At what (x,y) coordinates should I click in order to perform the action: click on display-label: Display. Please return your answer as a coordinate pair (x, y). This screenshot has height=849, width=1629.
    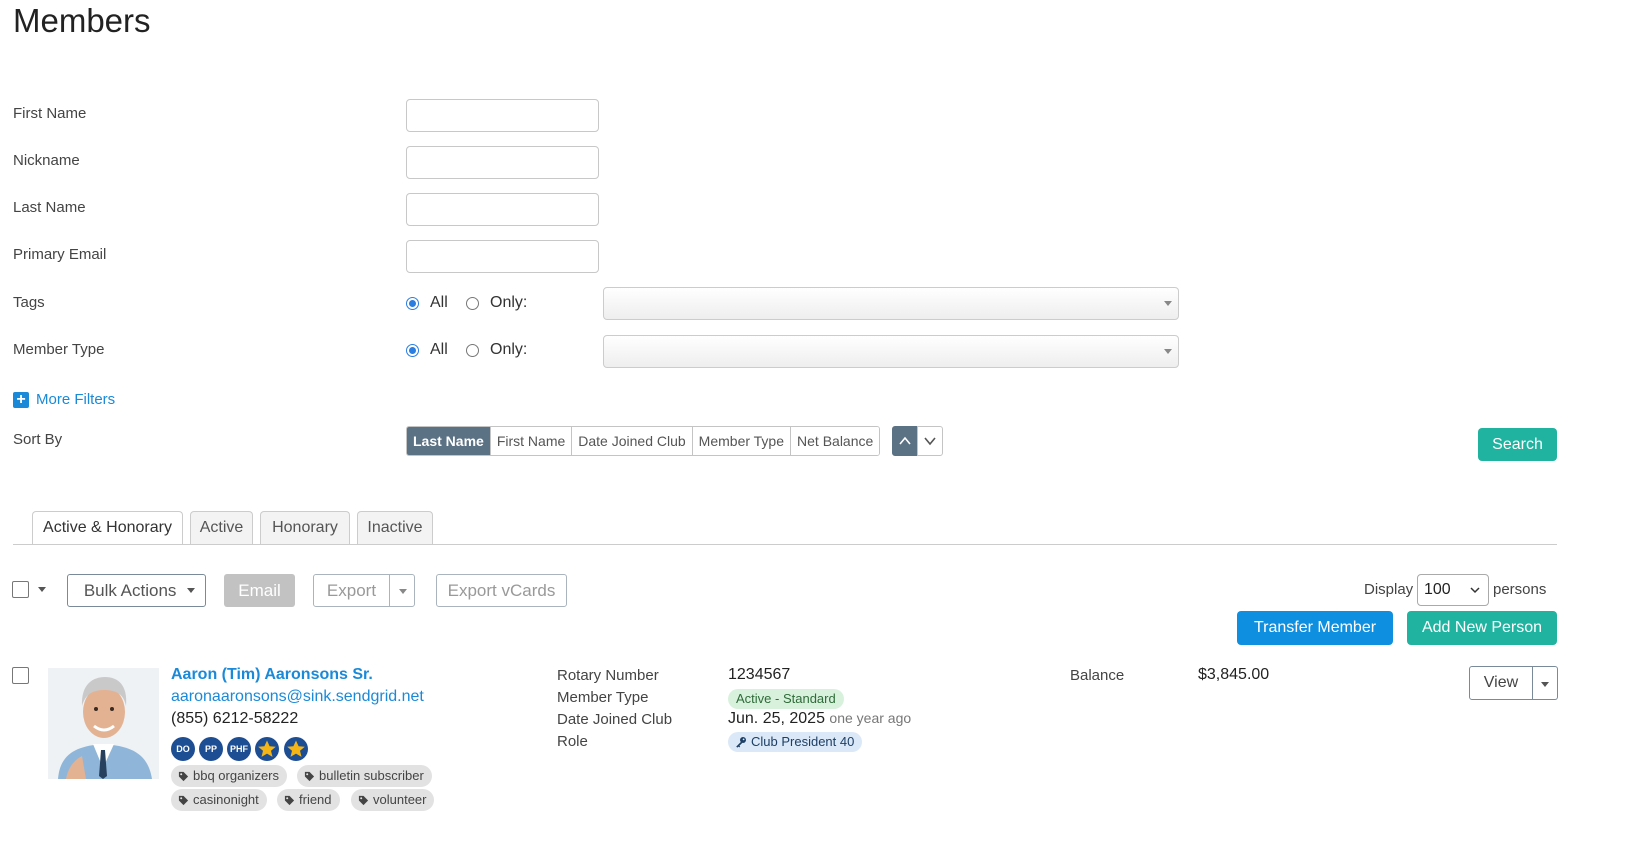
    Looking at the image, I should click on (1389, 589).